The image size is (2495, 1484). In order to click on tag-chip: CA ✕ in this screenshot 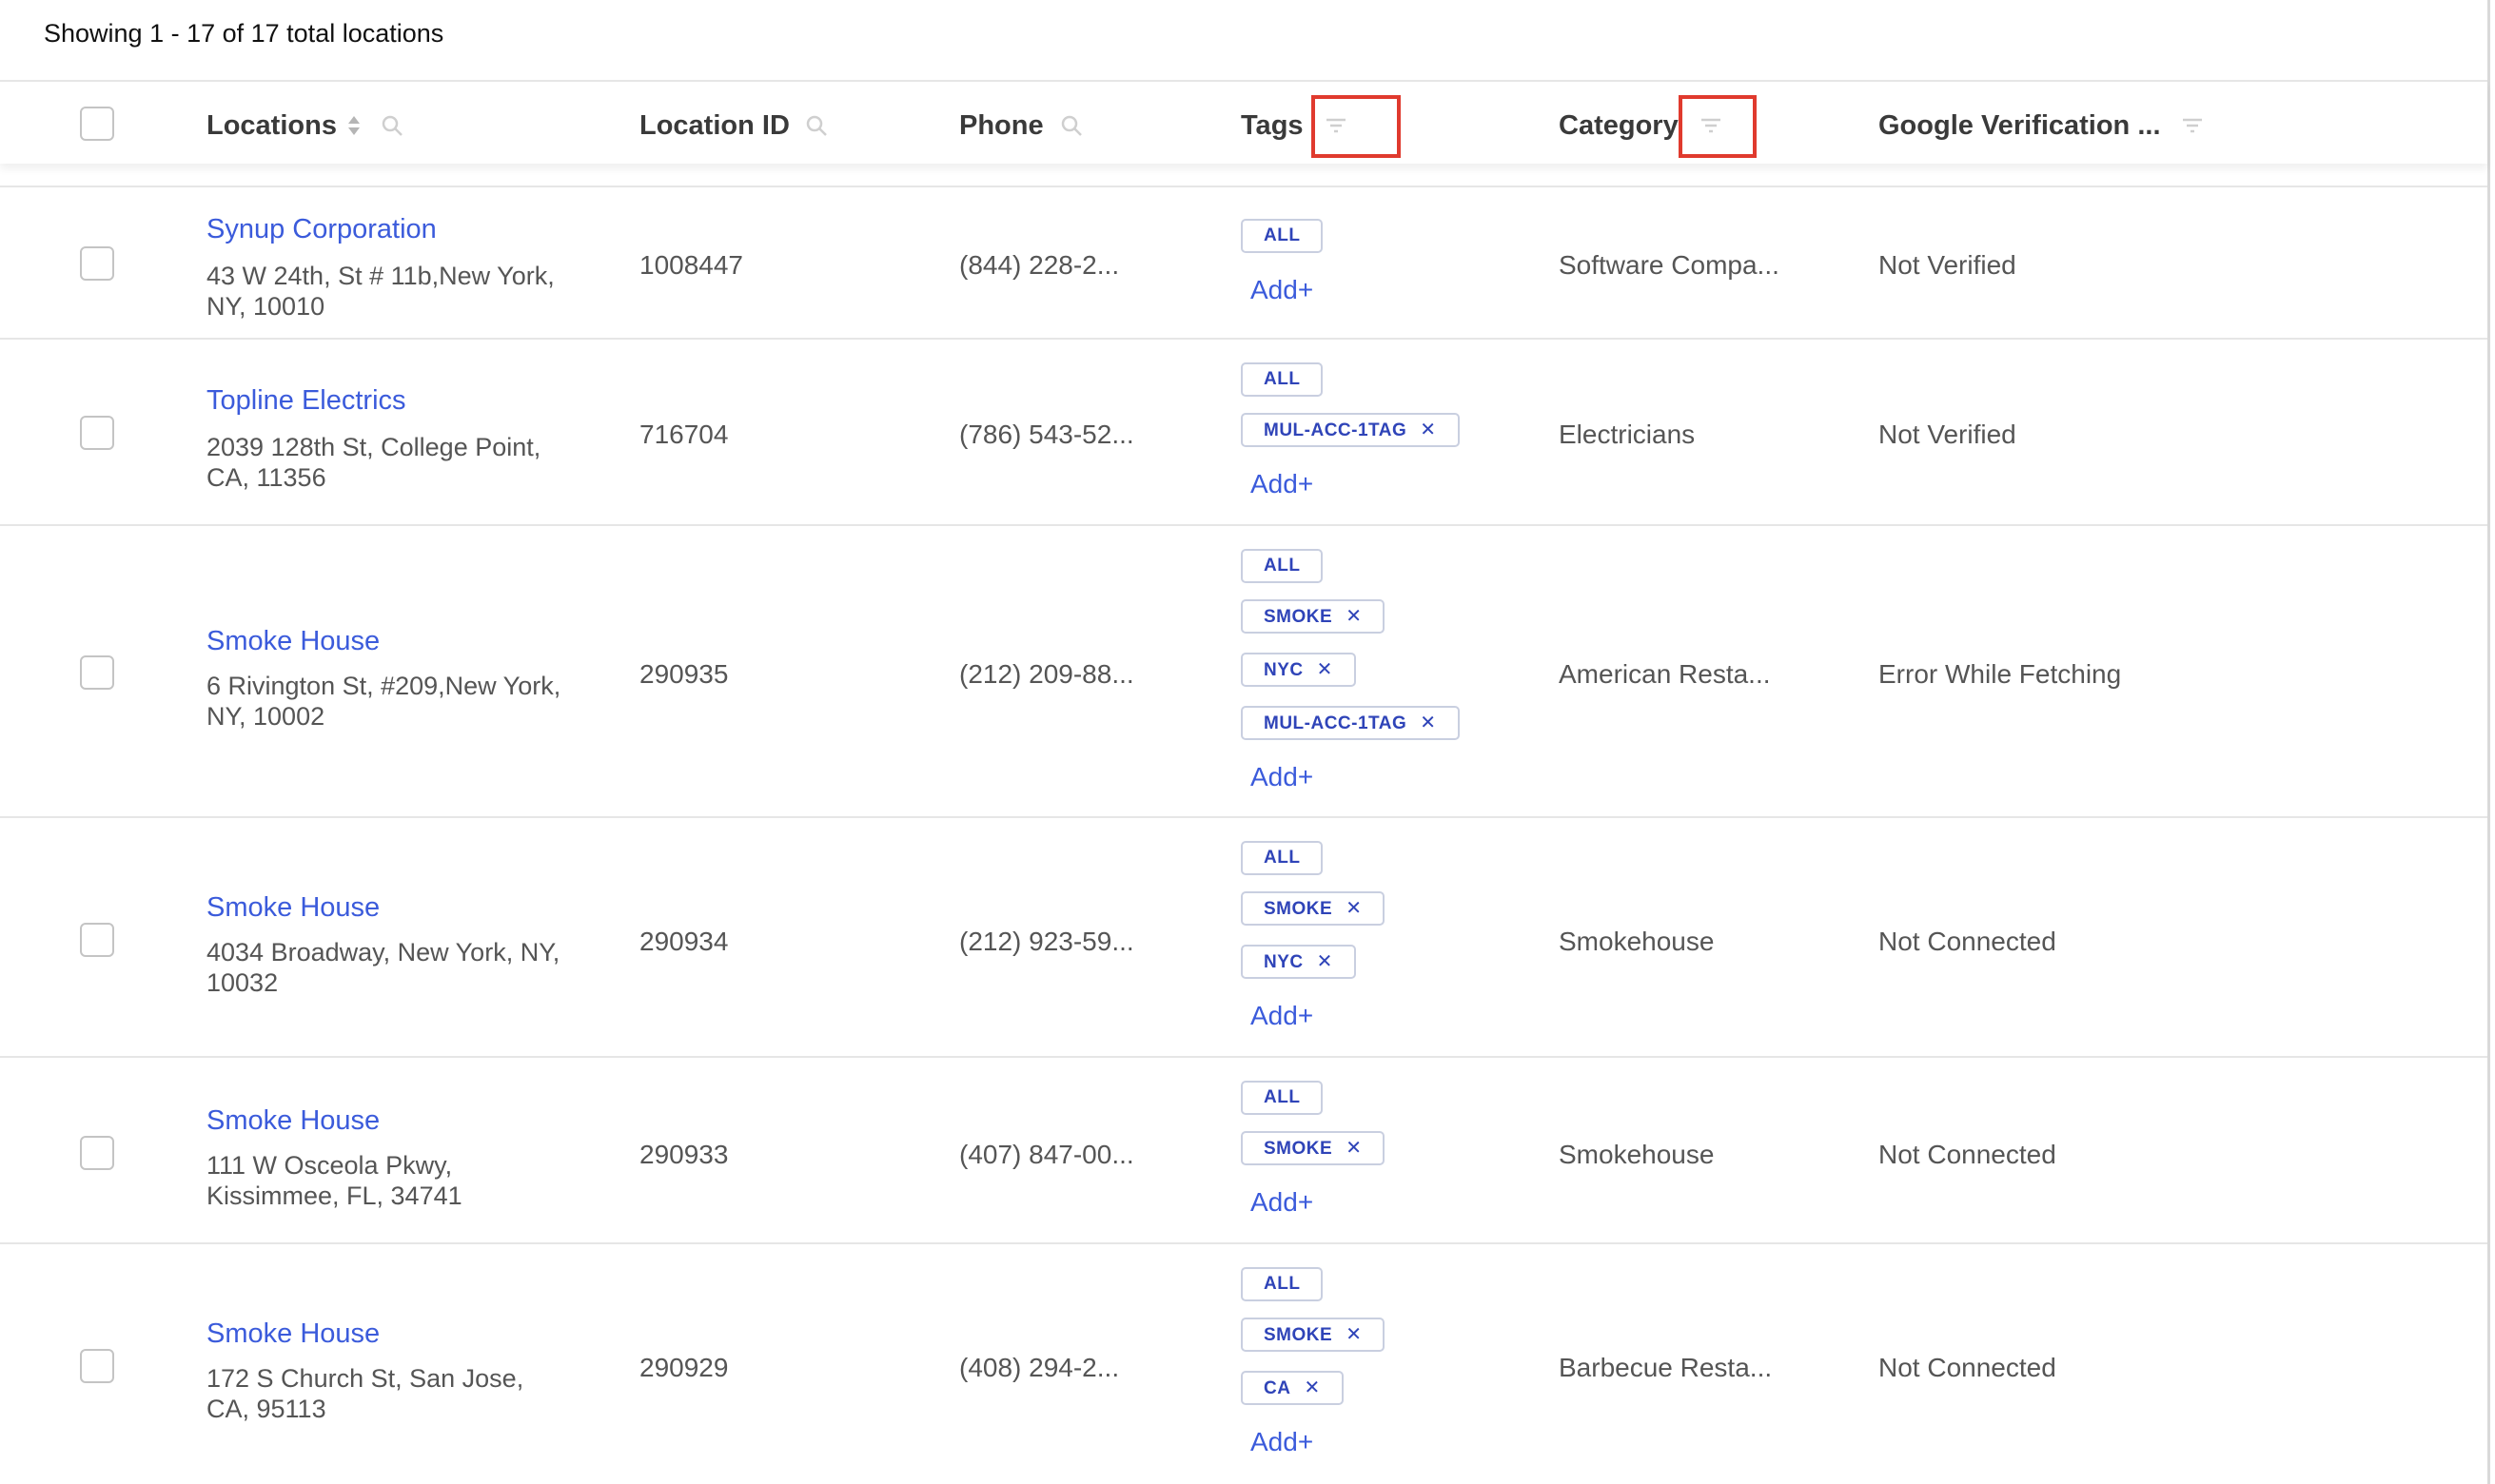, I will do `click(1292, 1388)`.